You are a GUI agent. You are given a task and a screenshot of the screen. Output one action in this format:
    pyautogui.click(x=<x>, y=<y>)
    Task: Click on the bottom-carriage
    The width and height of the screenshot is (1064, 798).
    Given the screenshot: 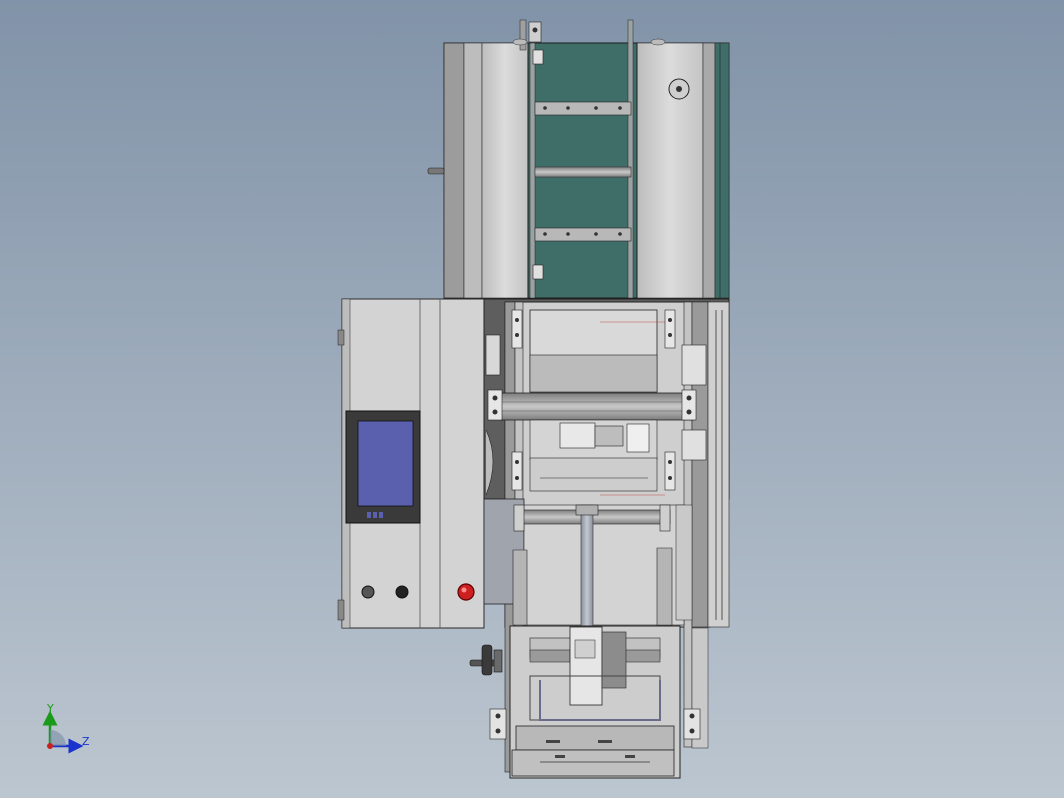 What is the action you would take?
    pyautogui.click(x=595, y=702)
    